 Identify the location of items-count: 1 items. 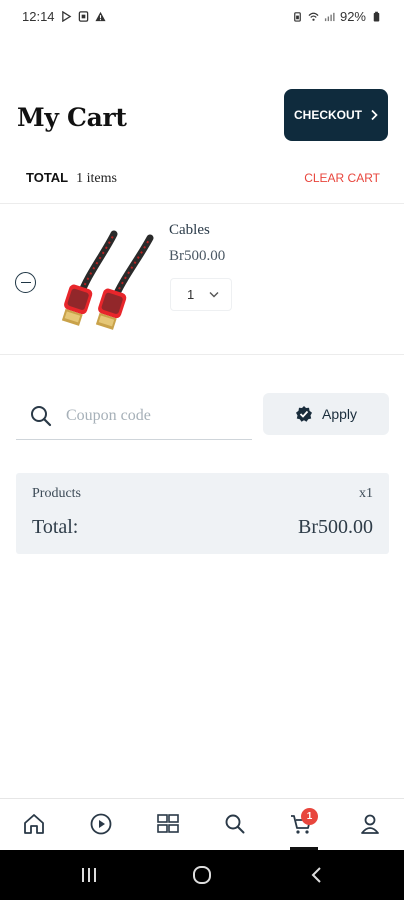
(96, 178).